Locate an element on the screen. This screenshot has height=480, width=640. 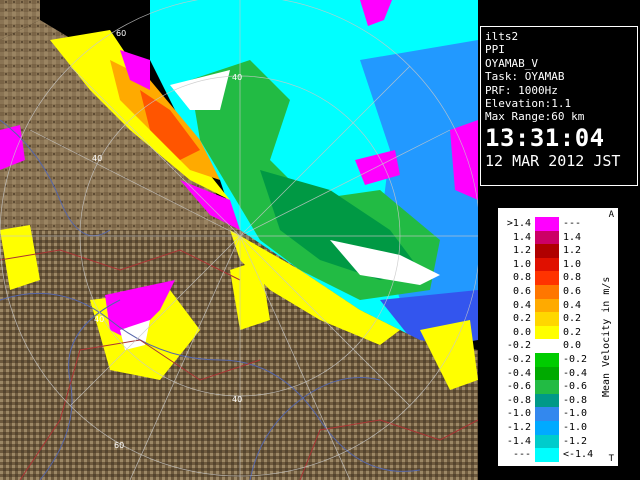
legend-row: -0.4 -0.4 is located at coordinates (553, 373).